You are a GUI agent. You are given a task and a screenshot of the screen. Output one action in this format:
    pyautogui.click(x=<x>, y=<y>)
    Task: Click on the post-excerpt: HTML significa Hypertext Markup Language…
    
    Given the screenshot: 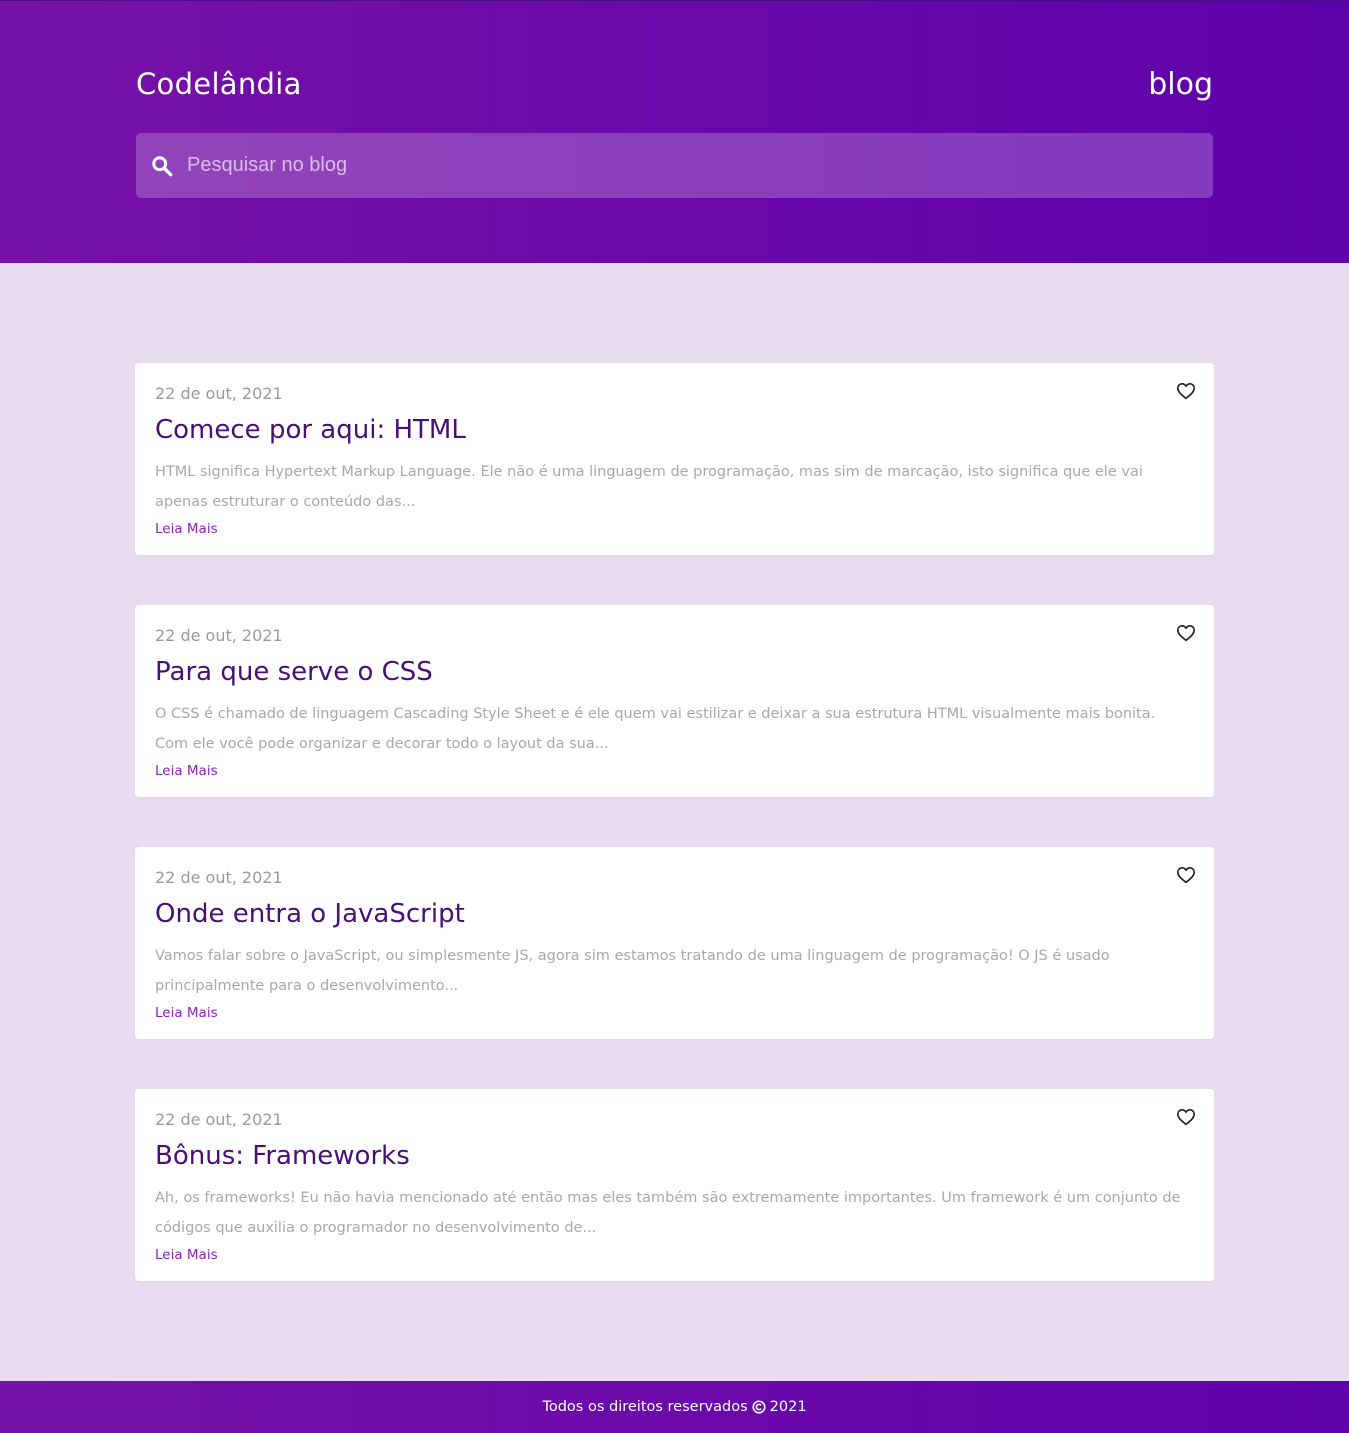 What is the action you would take?
    pyautogui.click(x=649, y=487)
    